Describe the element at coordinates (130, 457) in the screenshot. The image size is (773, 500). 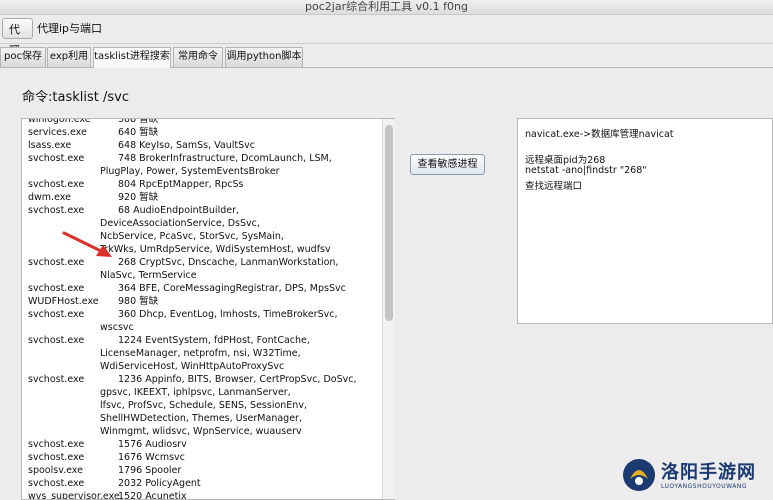
I see `process-pid: 1676` at that location.